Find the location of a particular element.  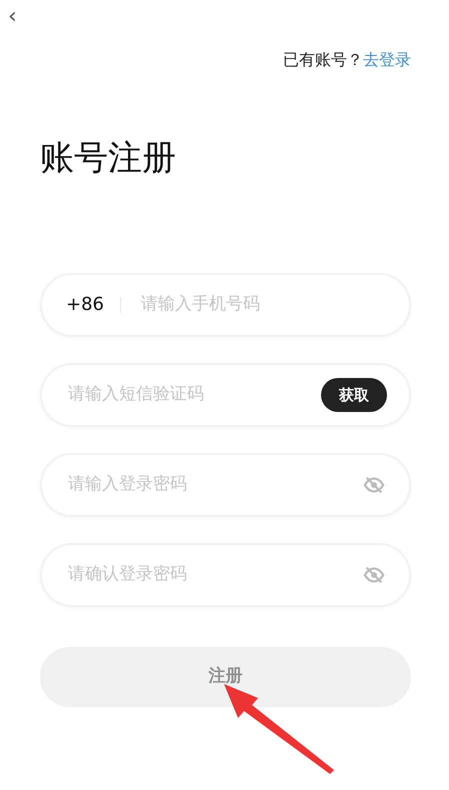

input-field: 请确认登录密码 is located at coordinates (225, 574).